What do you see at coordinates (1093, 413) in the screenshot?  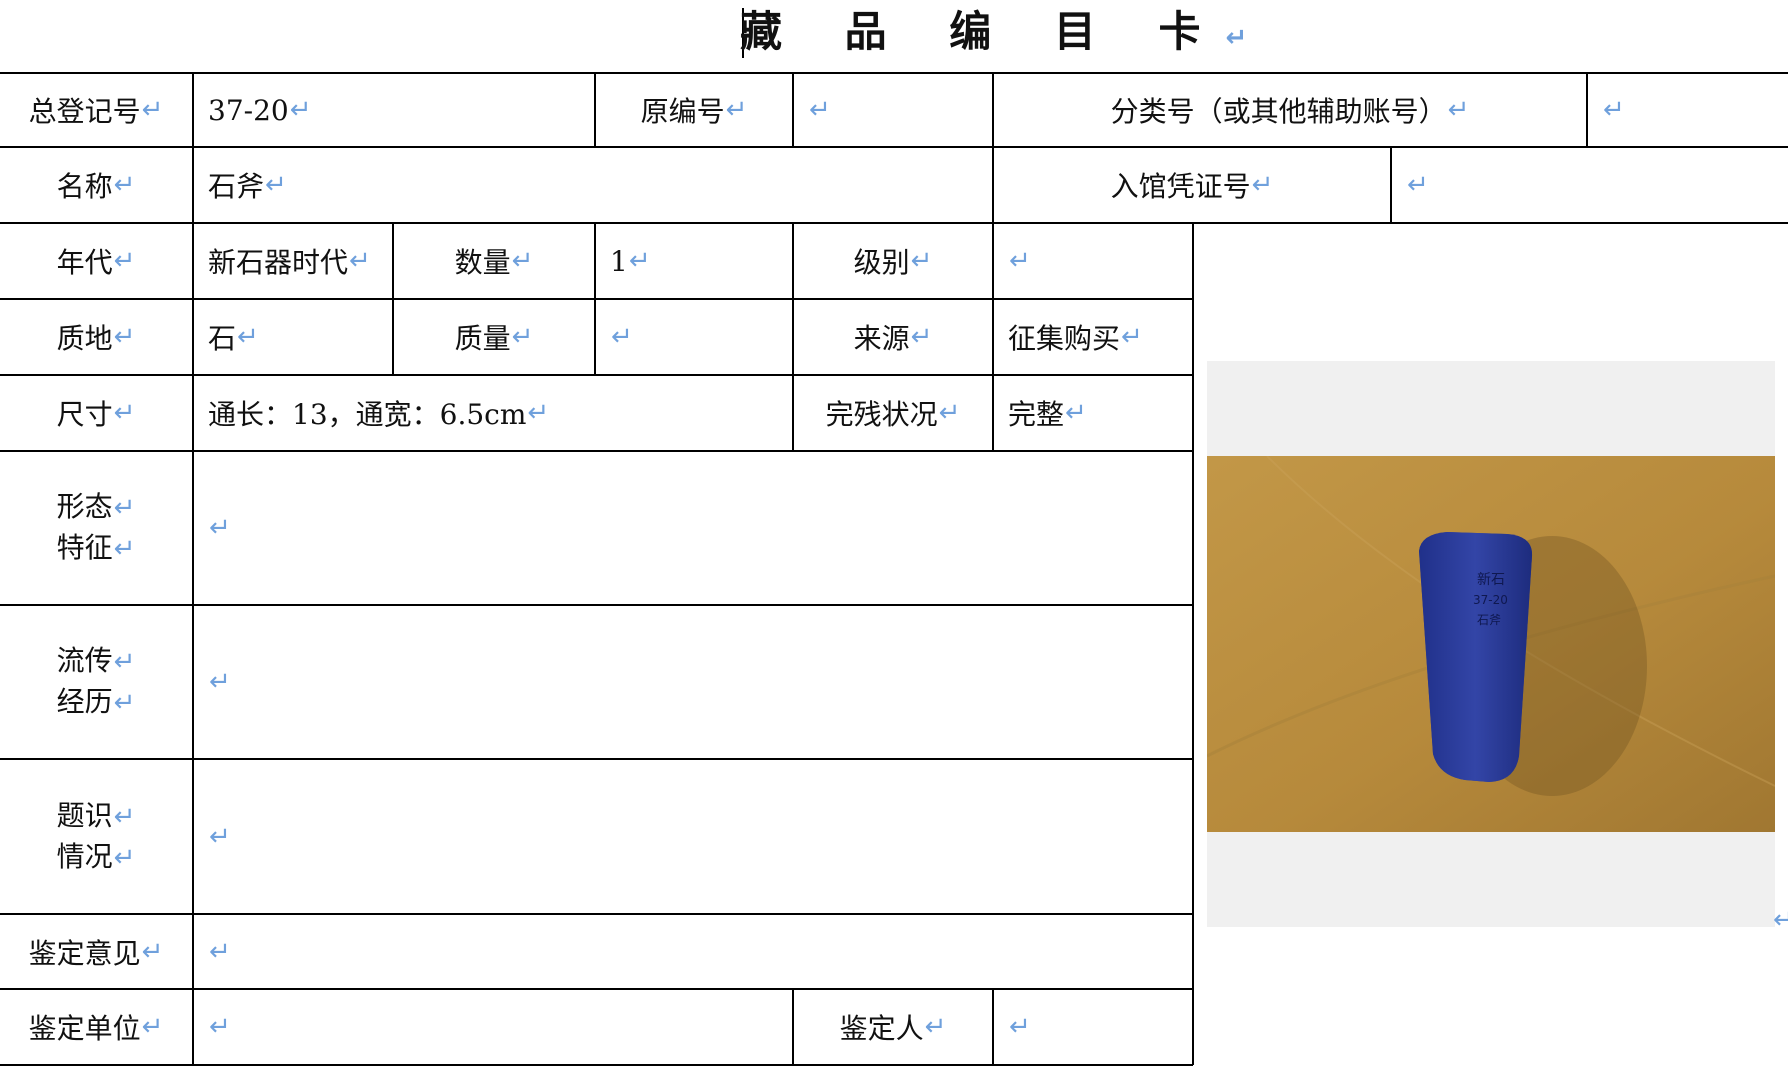 I see `condition-value: 完整 ↵` at bounding box center [1093, 413].